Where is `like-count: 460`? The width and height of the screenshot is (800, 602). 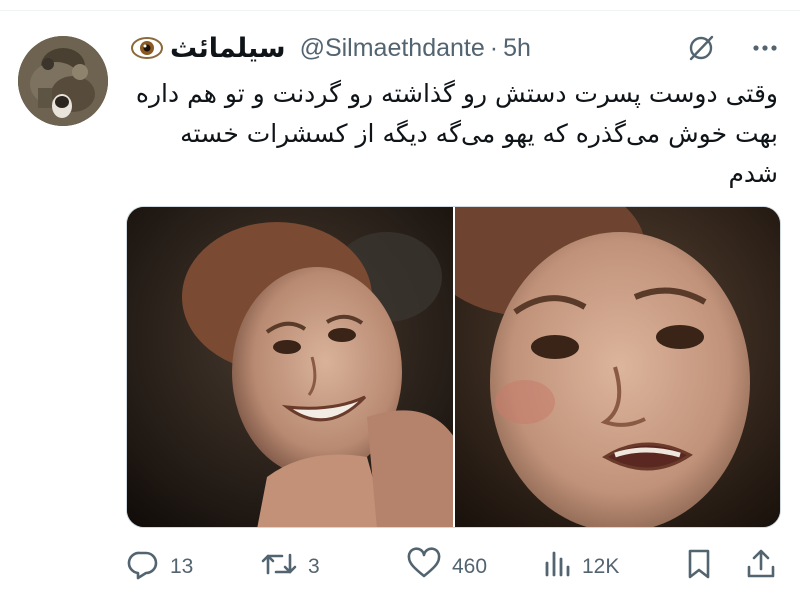 like-count: 460 is located at coordinates (470, 566).